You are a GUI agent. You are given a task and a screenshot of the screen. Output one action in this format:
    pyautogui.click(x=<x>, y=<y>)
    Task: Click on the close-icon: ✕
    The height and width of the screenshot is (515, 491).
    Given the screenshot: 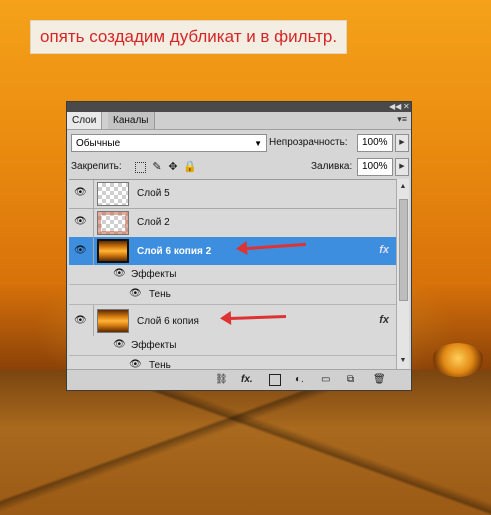 What is the action you would take?
    pyautogui.click(x=406, y=107)
    